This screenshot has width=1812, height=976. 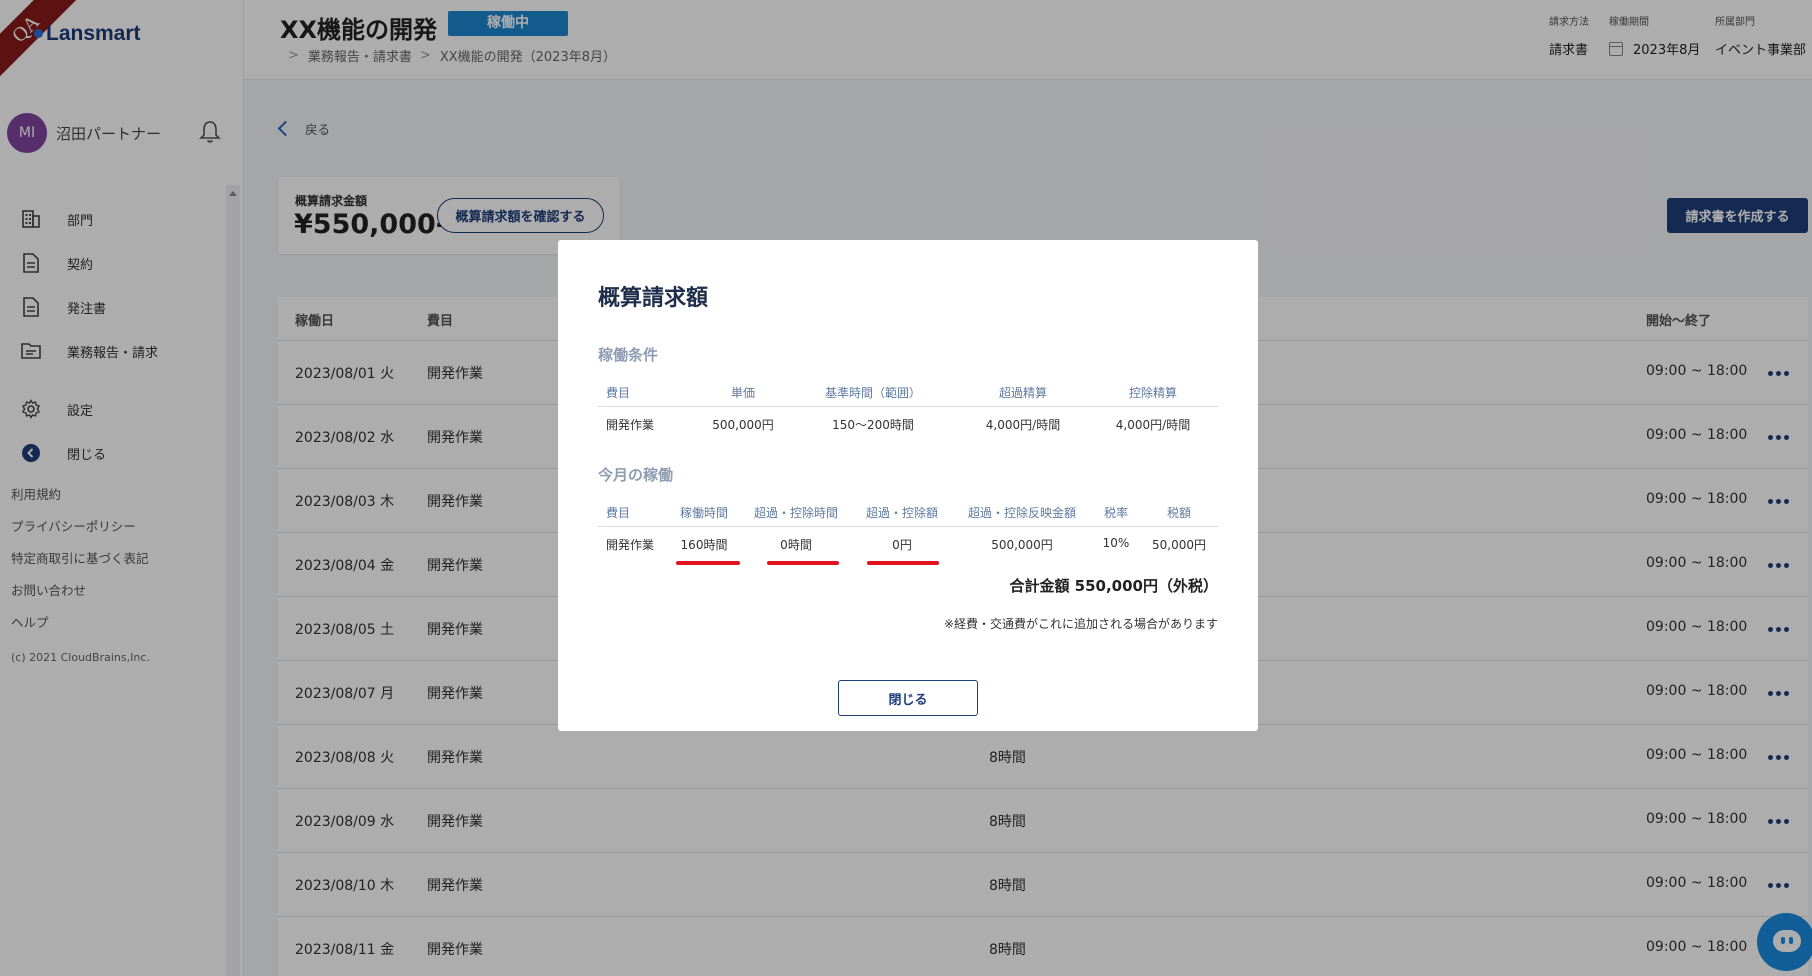 What do you see at coordinates (704, 545) in the screenshot?
I see `cell-work-hours: 160時間` at bounding box center [704, 545].